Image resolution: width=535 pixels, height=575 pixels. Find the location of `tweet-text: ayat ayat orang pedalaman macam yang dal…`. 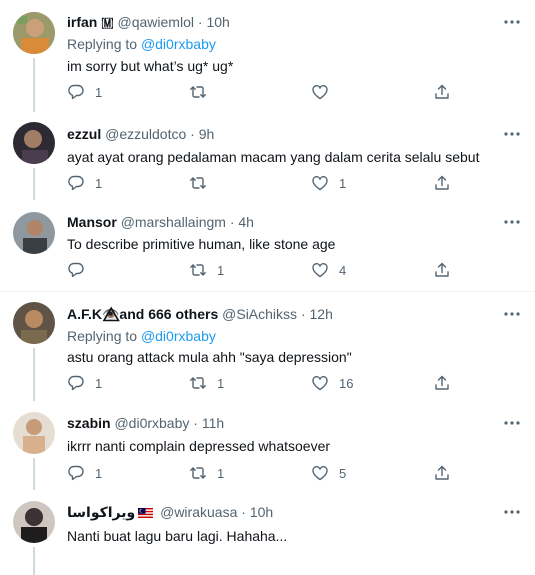

tweet-text: ayat ayat orang pedalaman macam yang dal… is located at coordinates (273, 157).